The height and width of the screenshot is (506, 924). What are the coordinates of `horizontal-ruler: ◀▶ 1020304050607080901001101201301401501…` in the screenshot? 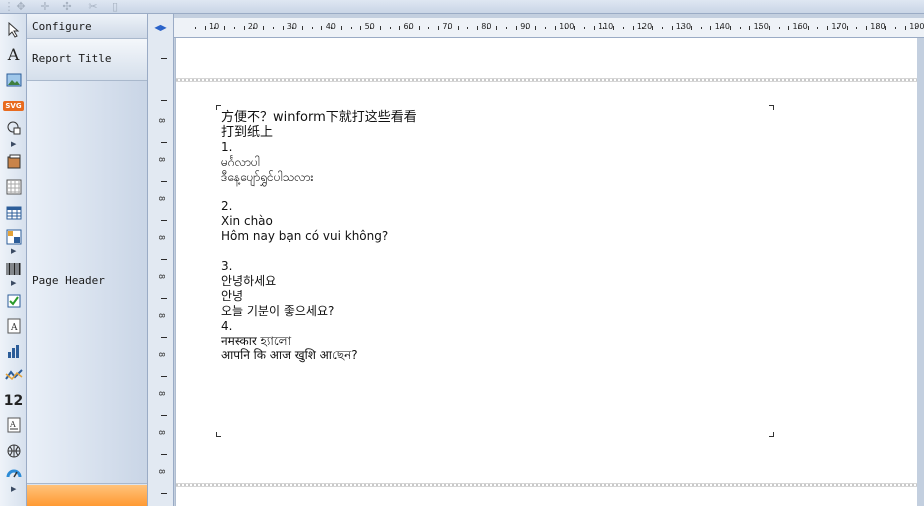 It's located at (536, 28).